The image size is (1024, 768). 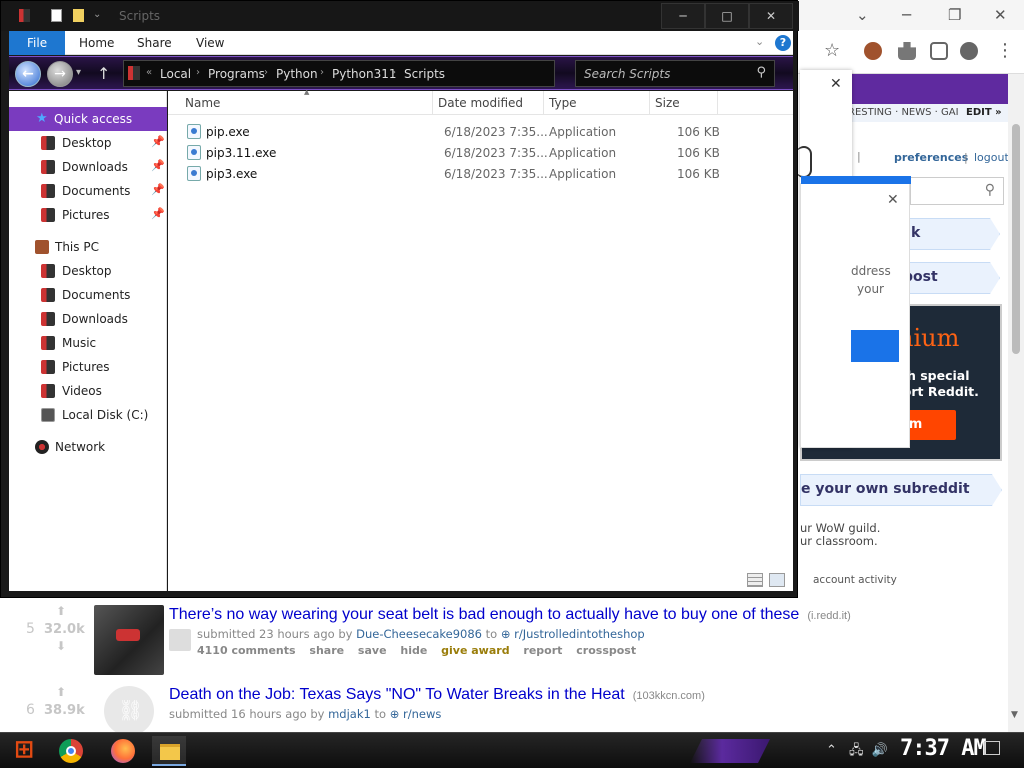 I want to click on subreddit-bar-text: RESTING · NEWS · GAI, so click(x=903, y=112).